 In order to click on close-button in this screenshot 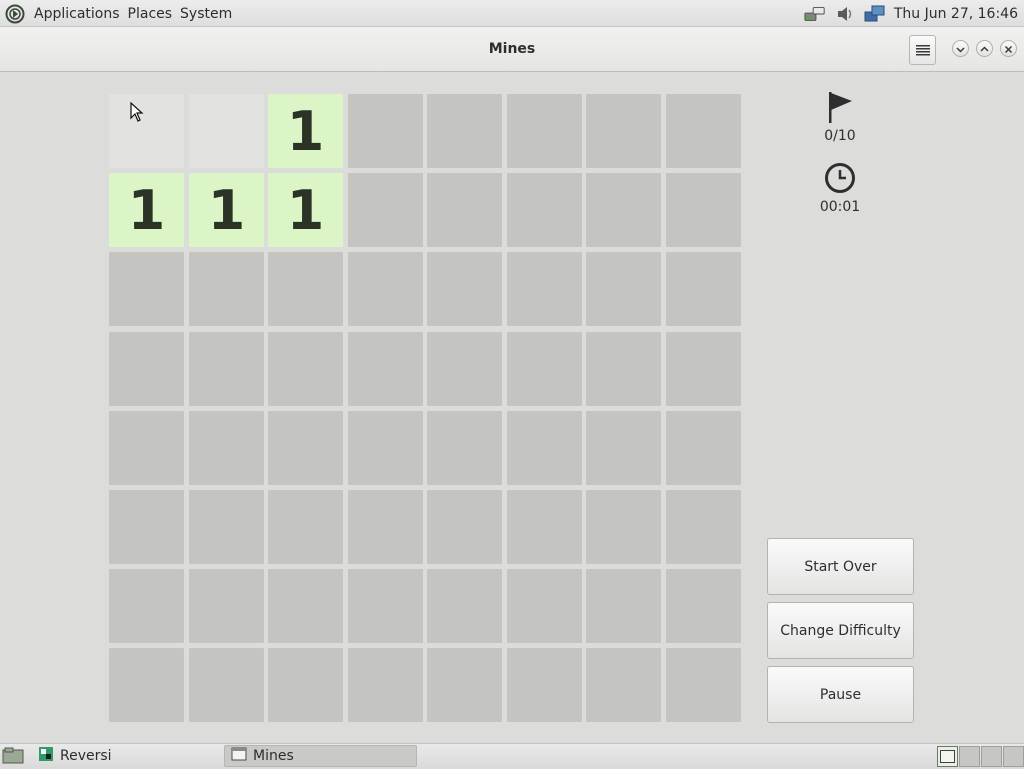, I will do `click(1008, 48)`.